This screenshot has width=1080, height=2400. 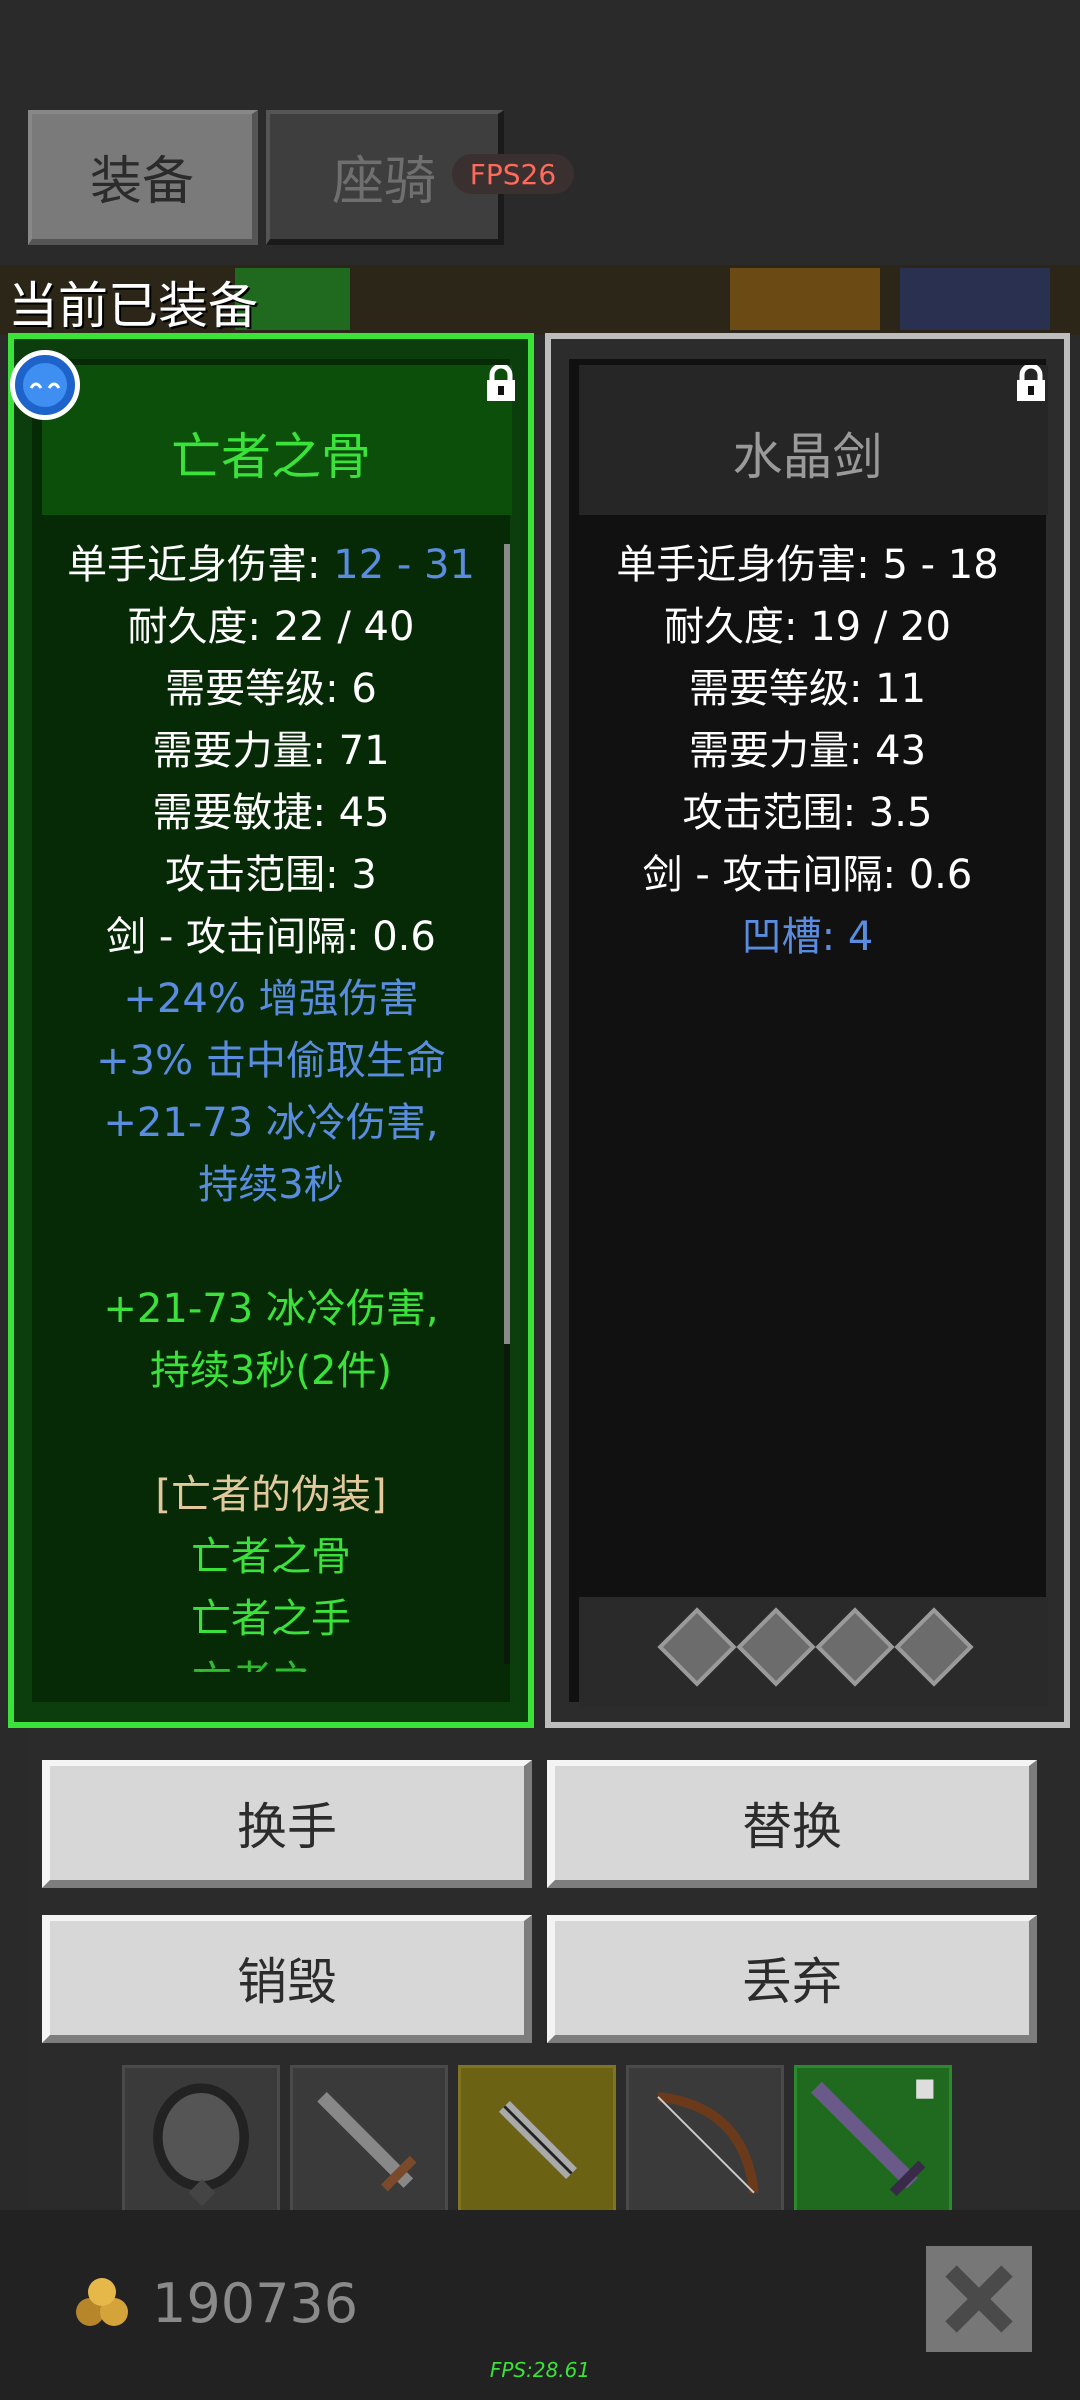 I want to click on inventory-slot-shield, so click(x=201, y=2139).